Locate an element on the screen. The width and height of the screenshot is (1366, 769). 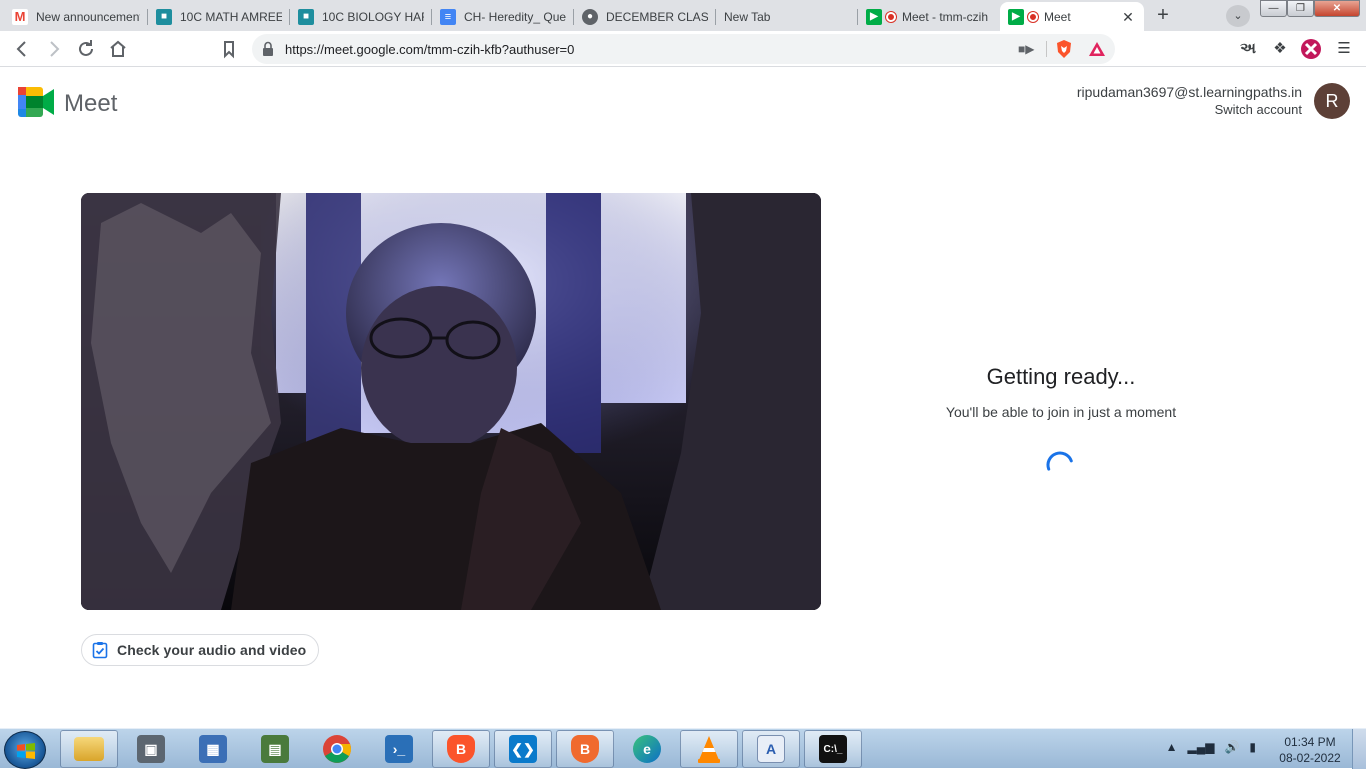
forward-button is located at coordinates (54, 49).